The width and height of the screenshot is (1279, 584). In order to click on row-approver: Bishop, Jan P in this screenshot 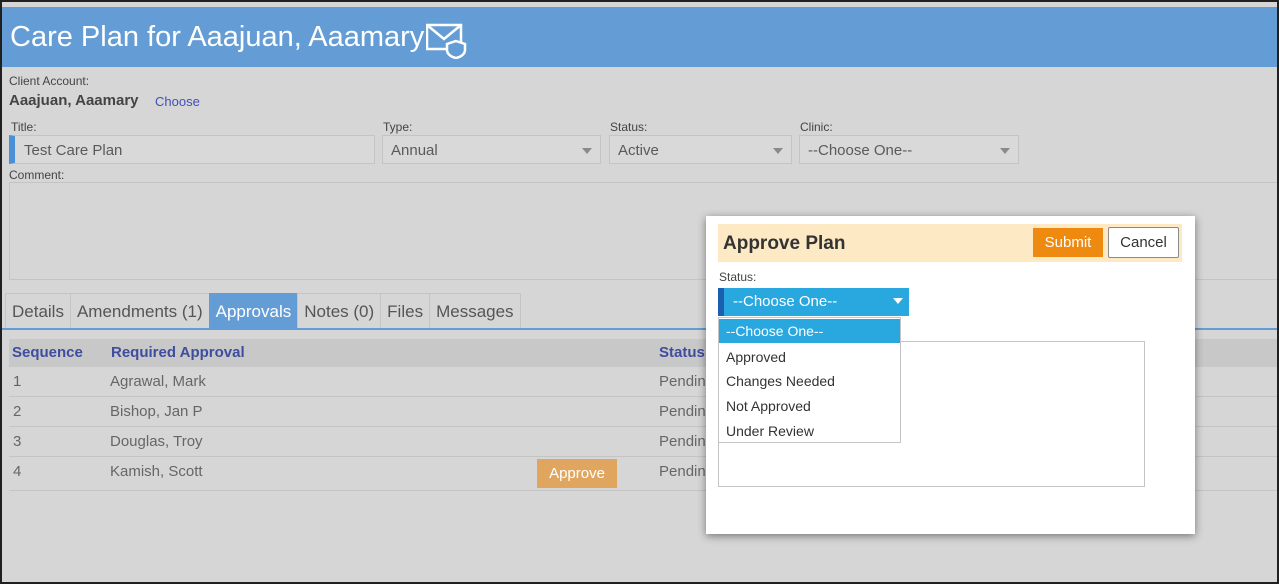, I will do `click(156, 411)`.